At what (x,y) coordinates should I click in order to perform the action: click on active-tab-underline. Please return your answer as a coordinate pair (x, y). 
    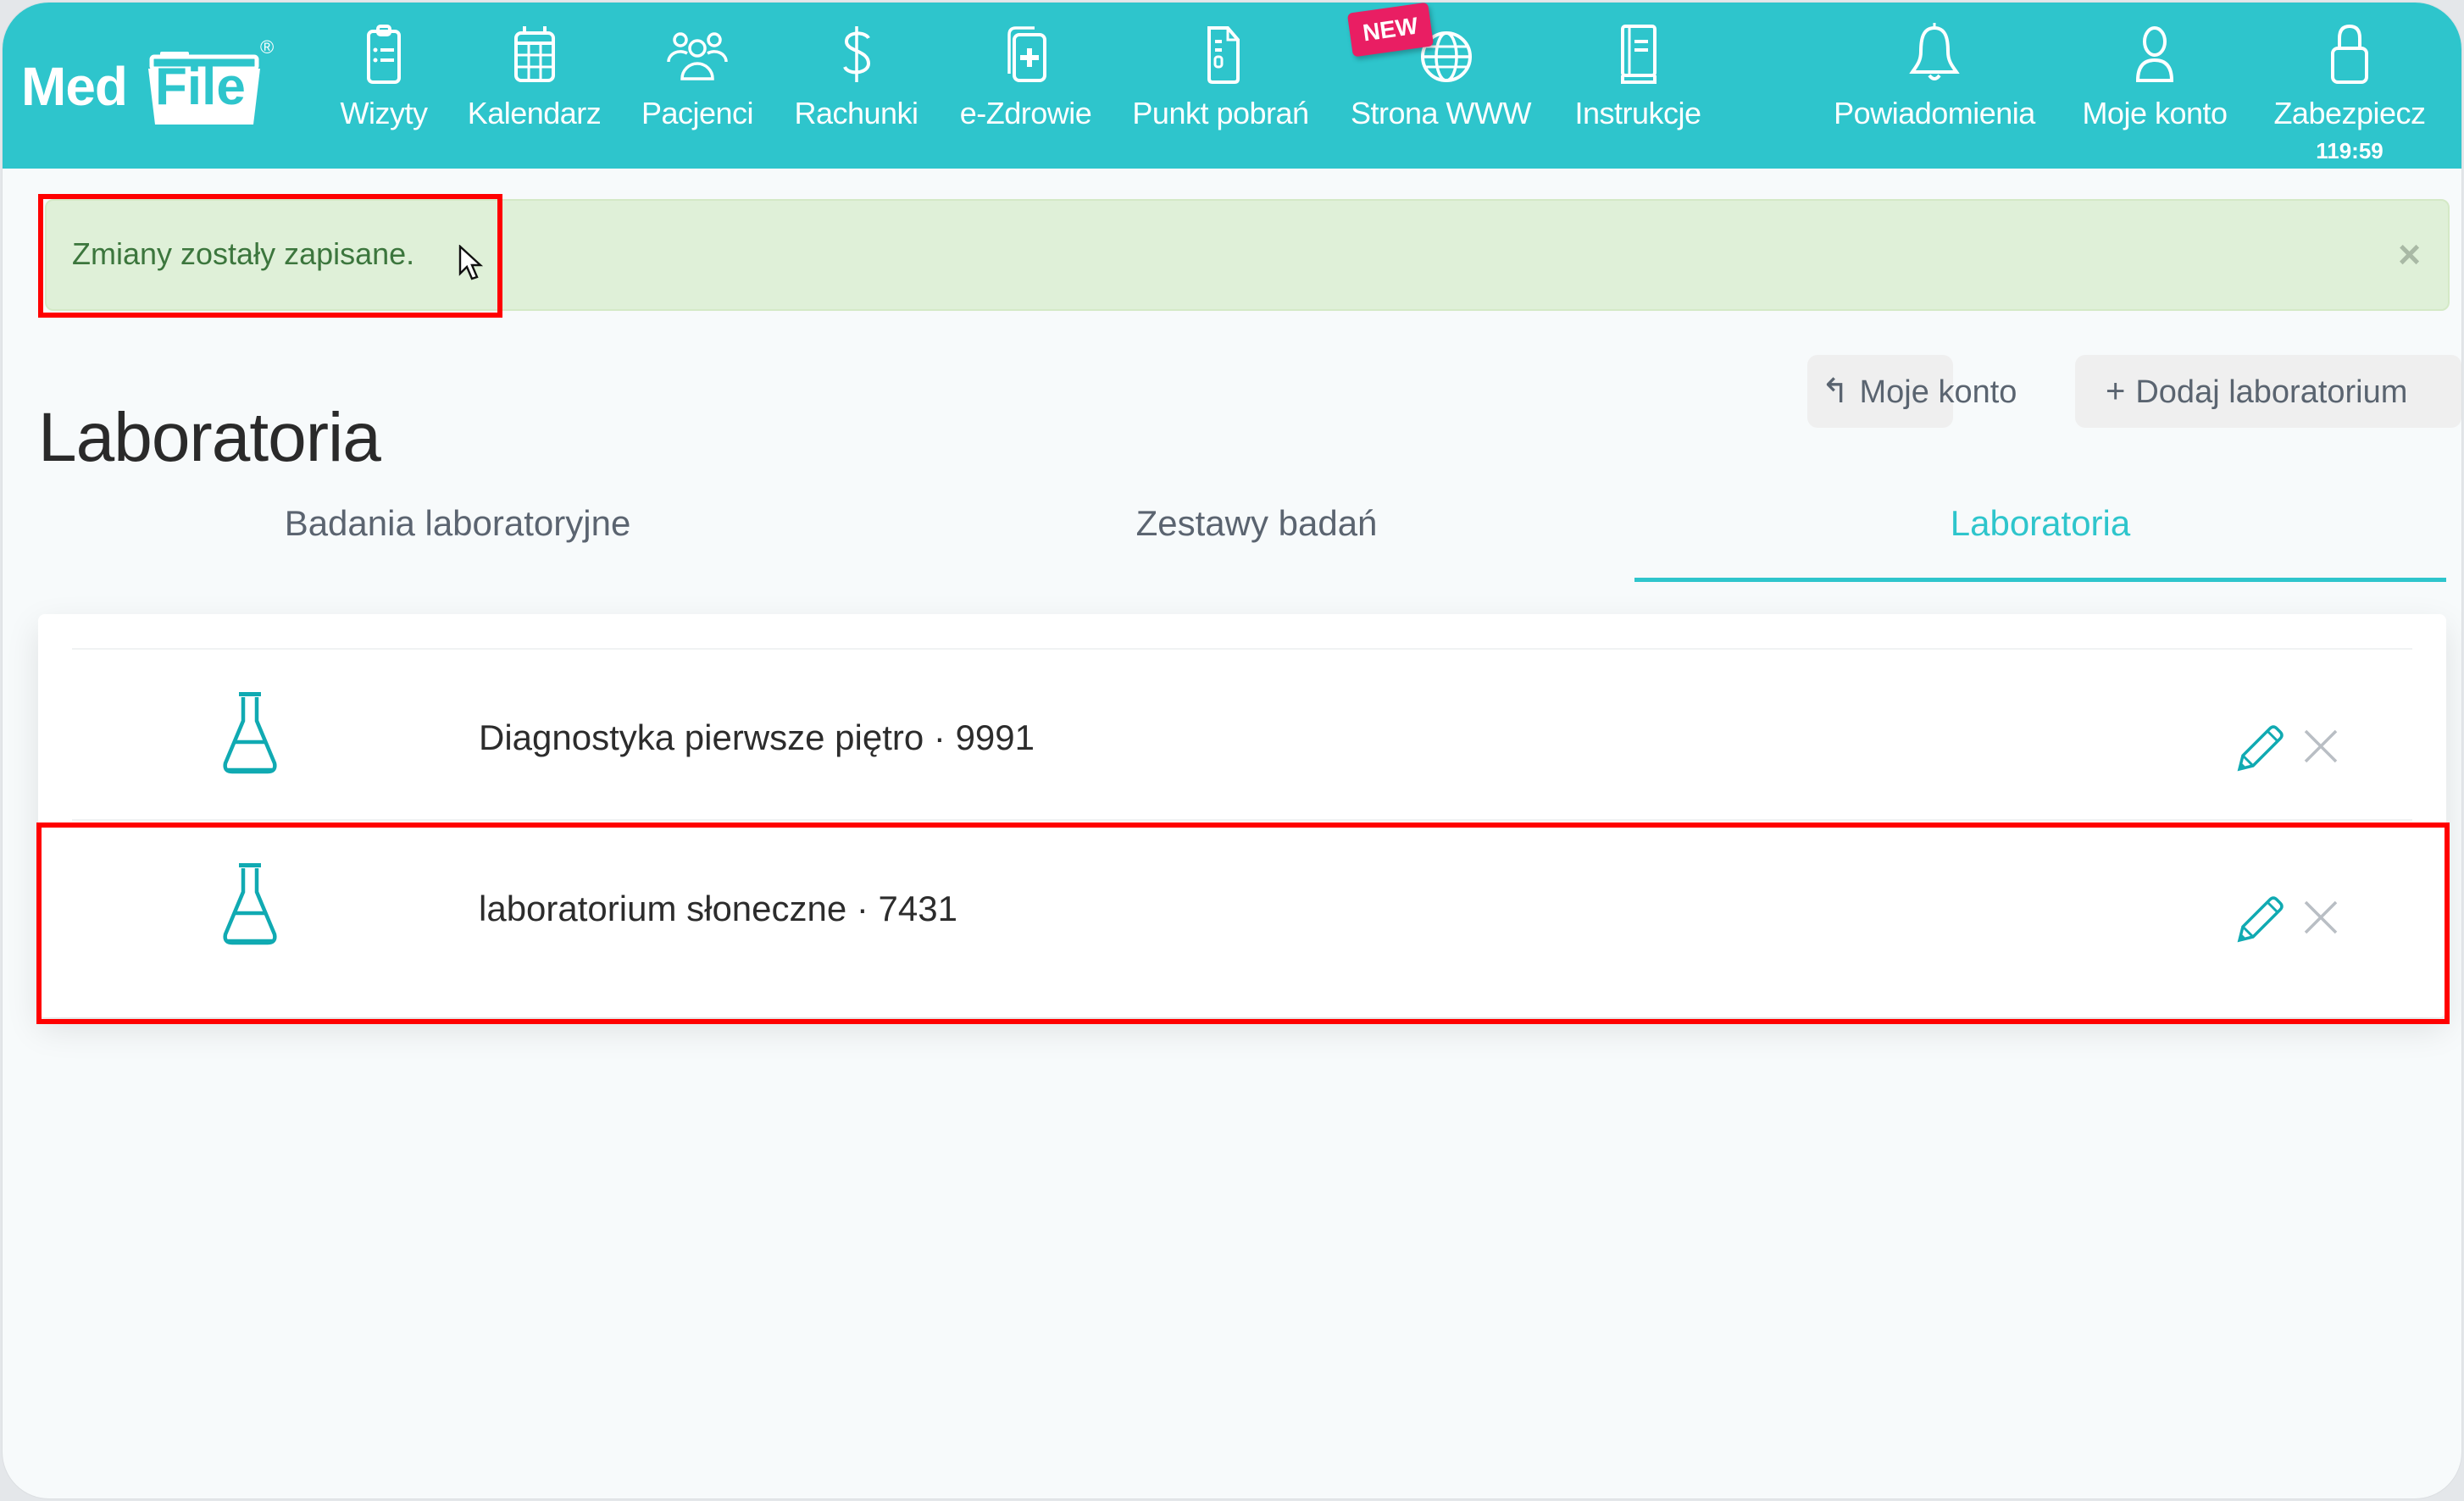
    Looking at the image, I should click on (2040, 580).